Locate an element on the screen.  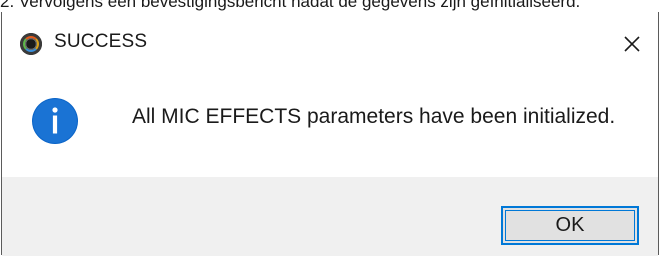
app-icon is located at coordinates (31, 44).